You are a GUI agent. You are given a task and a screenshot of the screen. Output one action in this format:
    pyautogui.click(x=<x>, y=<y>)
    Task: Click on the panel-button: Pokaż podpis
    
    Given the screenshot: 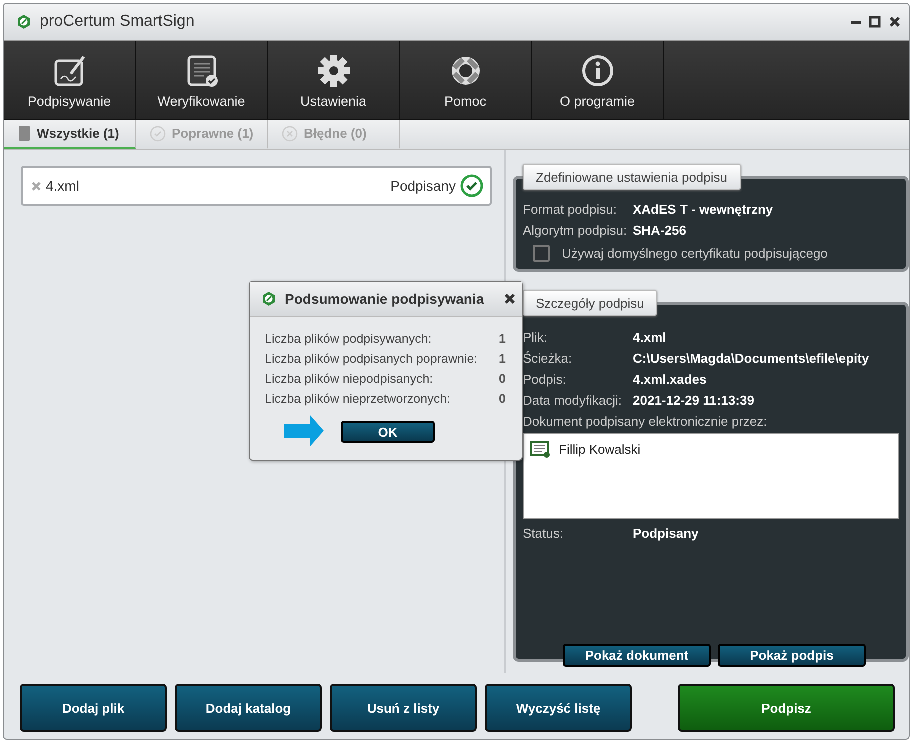 What is the action you would take?
    pyautogui.click(x=792, y=655)
    